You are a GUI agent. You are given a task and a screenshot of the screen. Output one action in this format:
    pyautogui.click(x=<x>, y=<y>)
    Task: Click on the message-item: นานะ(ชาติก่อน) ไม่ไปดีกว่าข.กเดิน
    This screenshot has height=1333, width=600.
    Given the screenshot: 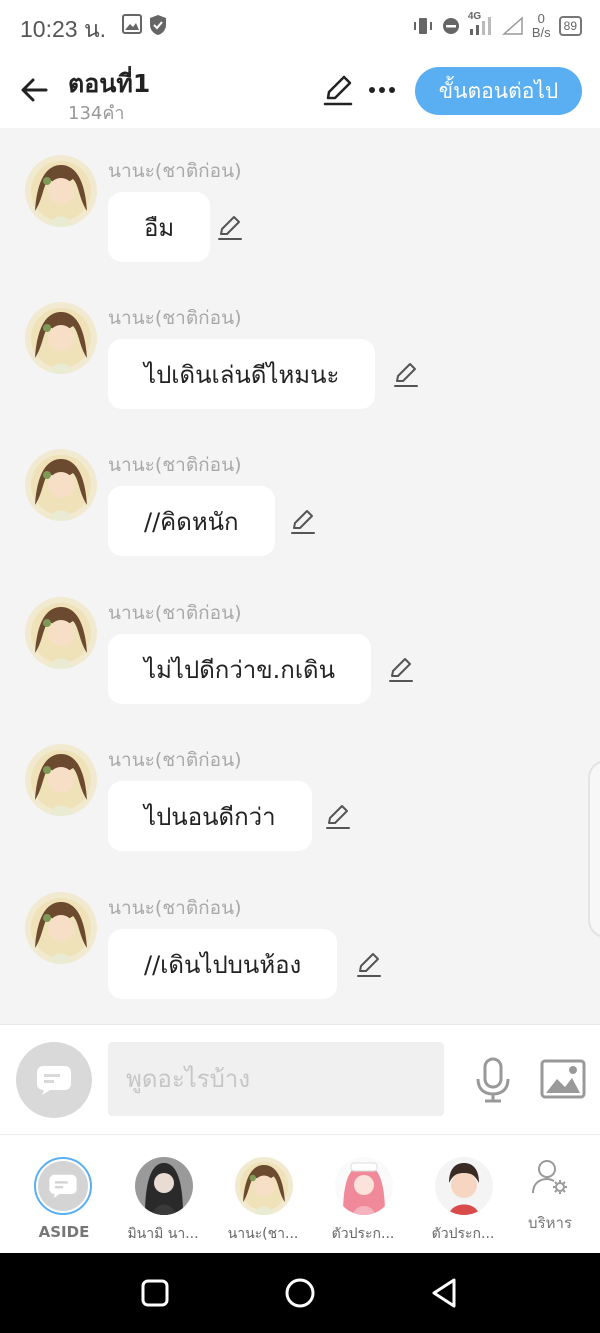 What is the action you would take?
    pyautogui.click(x=300, y=640)
    